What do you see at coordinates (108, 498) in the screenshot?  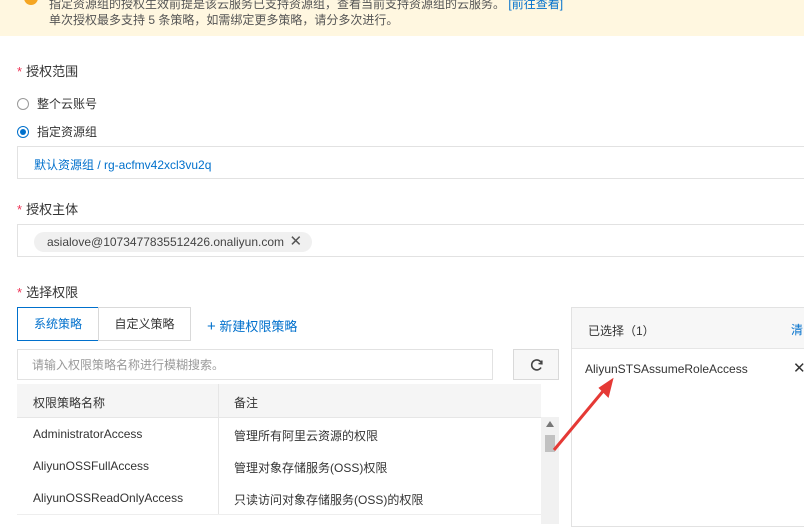 I see `policy-name: AliyunOSSReadOnlyAccess` at bounding box center [108, 498].